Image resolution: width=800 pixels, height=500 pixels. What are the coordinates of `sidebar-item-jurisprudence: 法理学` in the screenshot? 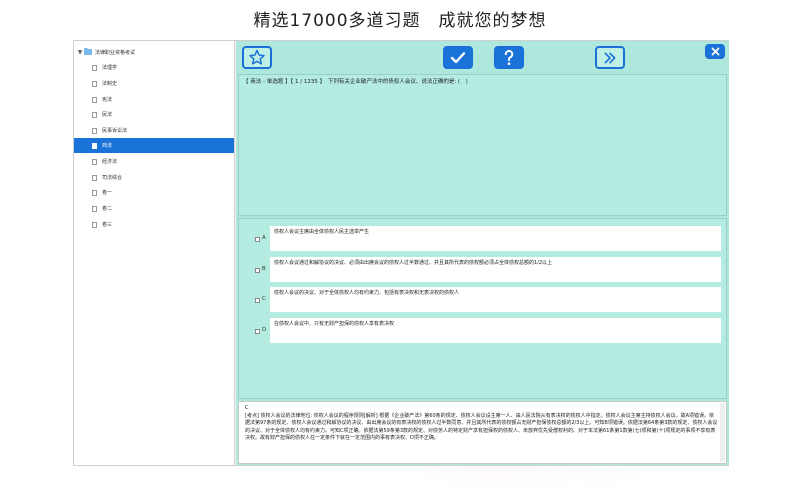 It's located at (154, 67).